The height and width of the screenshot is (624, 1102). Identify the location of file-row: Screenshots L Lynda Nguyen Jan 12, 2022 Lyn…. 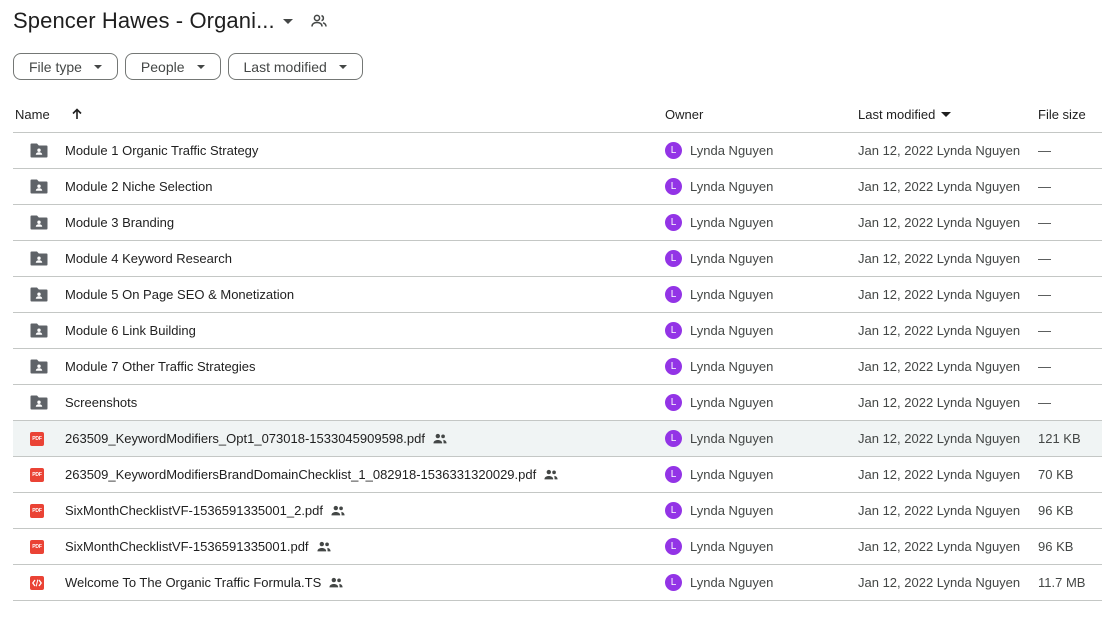
(557, 403).